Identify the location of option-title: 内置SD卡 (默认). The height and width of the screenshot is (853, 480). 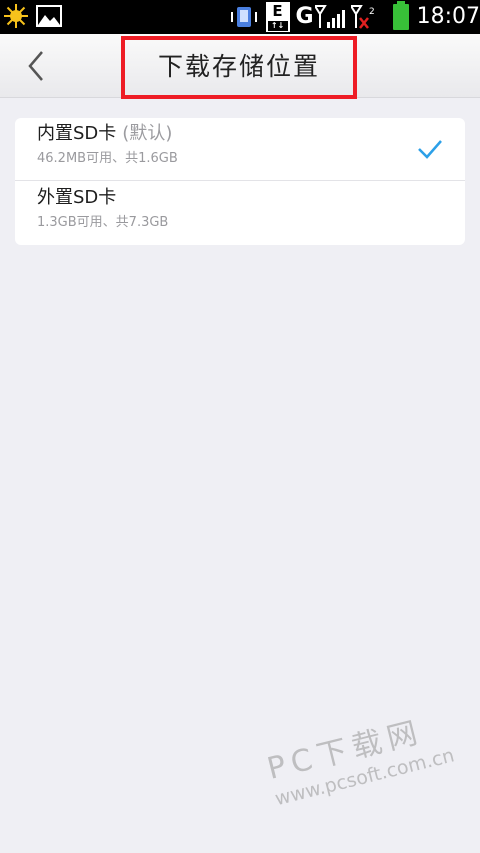
(104, 134).